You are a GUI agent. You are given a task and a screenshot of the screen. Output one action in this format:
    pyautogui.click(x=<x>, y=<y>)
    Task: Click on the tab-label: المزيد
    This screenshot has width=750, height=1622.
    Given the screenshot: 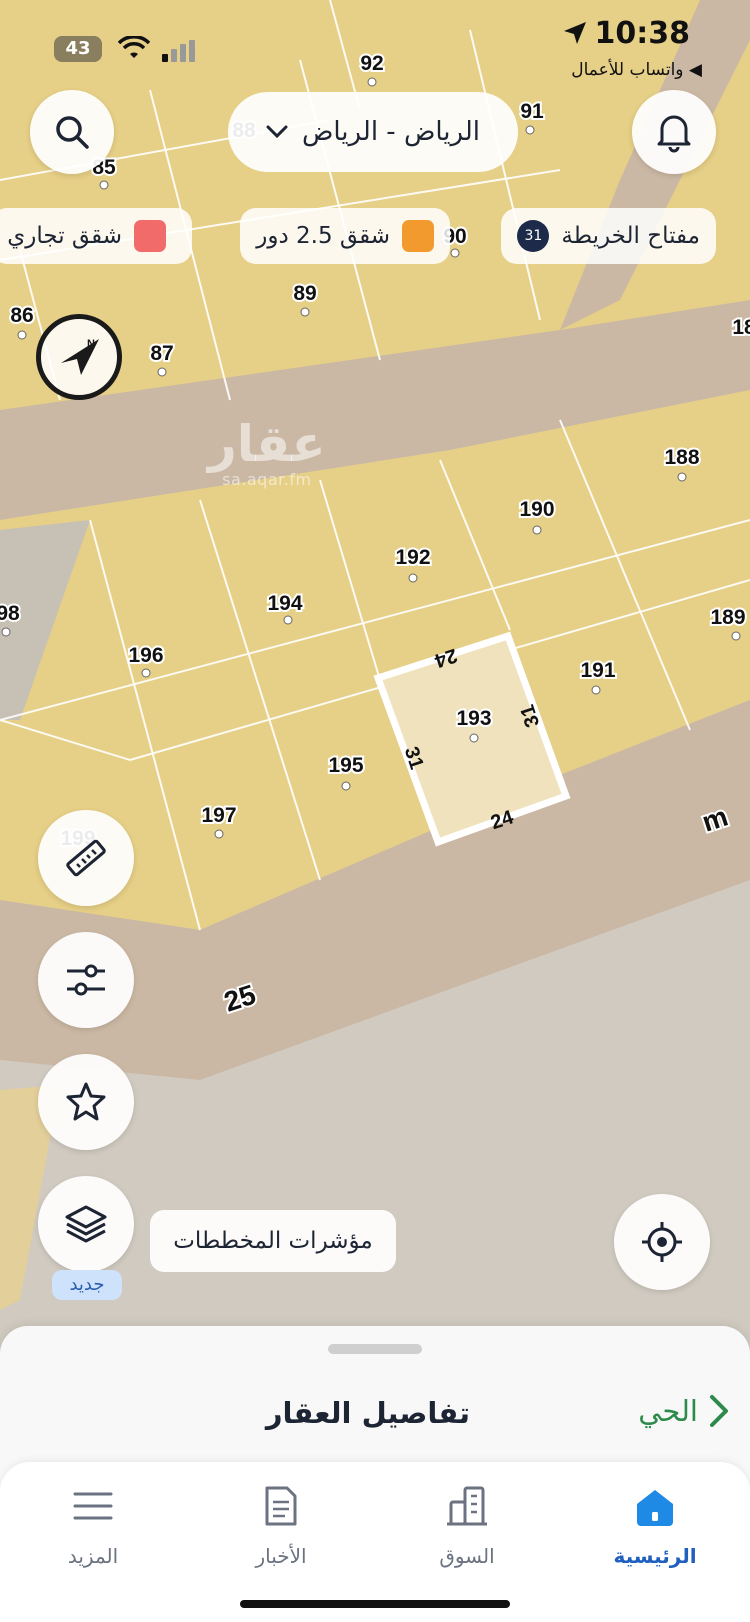 What is the action you would take?
    pyautogui.click(x=93, y=1556)
    